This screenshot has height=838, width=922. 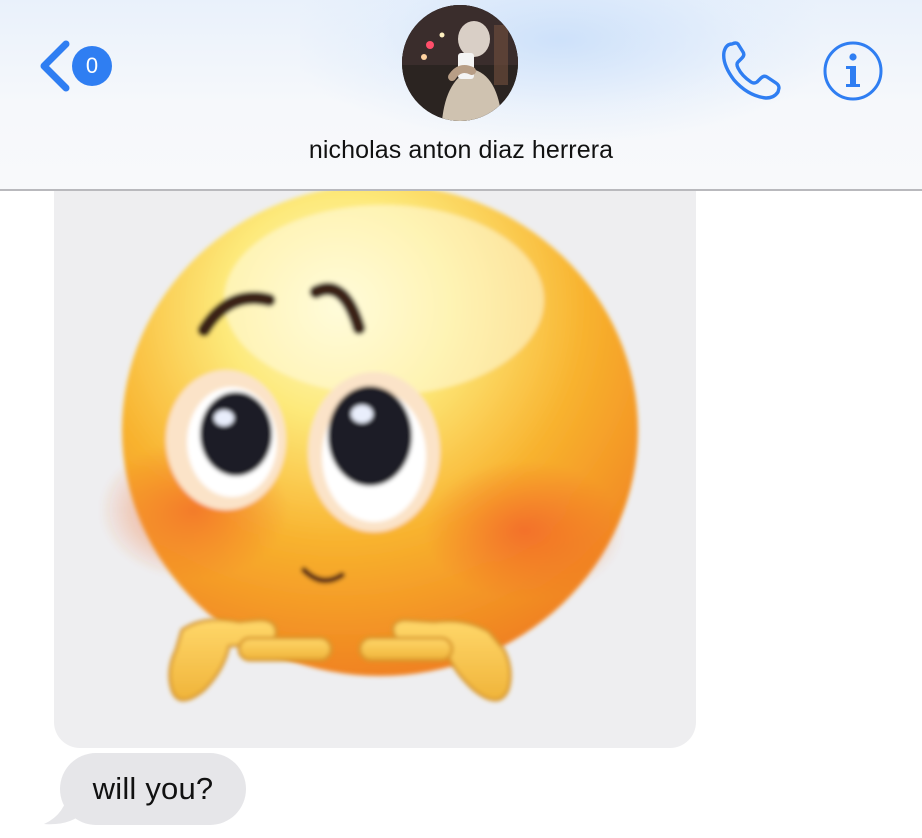 I want to click on info-icon, so click(x=853, y=71).